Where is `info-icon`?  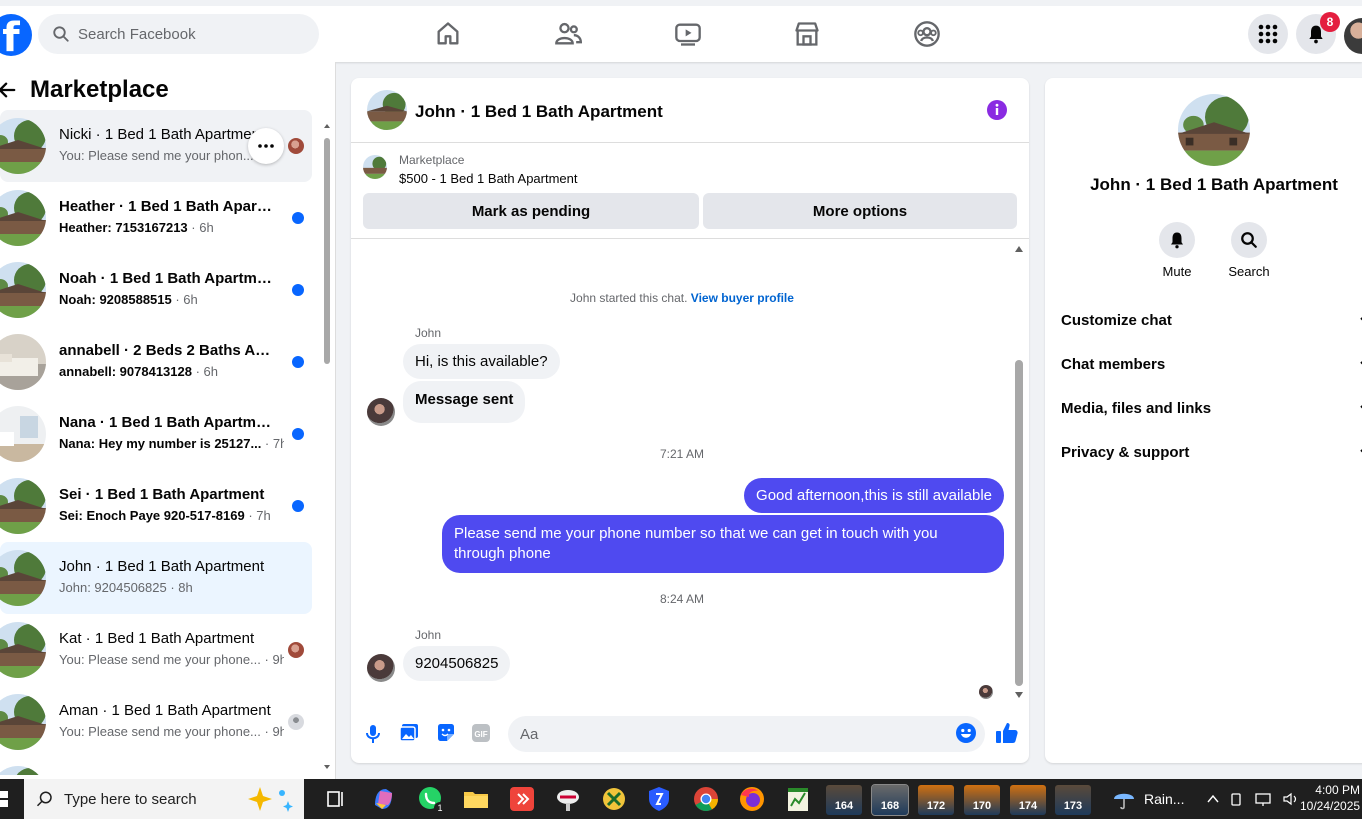
info-icon is located at coordinates (997, 110).